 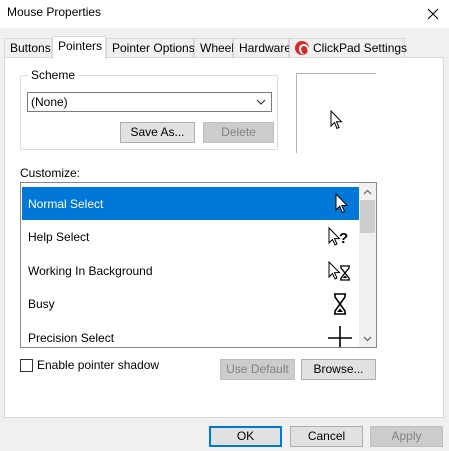 What do you see at coordinates (59, 237) in the screenshot?
I see `list-item-label: Help Select` at bounding box center [59, 237].